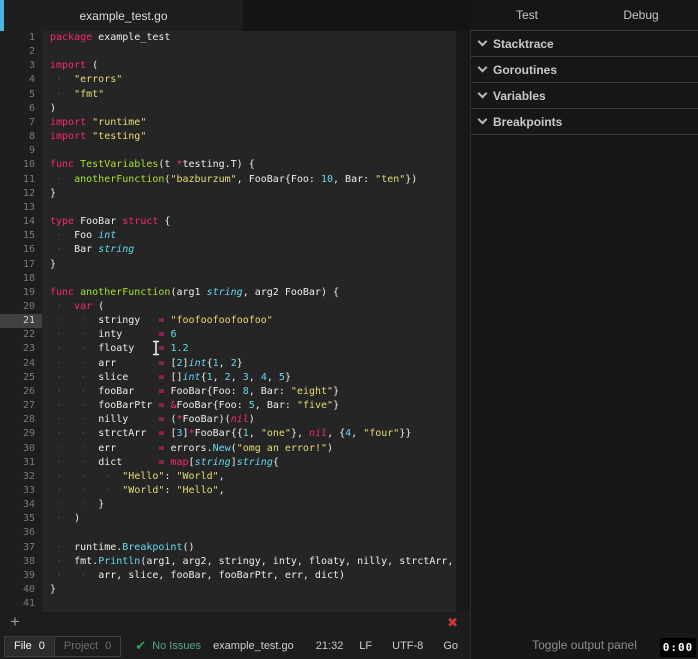  Describe the element at coordinates (21, 505) in the screenshot. I see `line-number: 34` at that location.